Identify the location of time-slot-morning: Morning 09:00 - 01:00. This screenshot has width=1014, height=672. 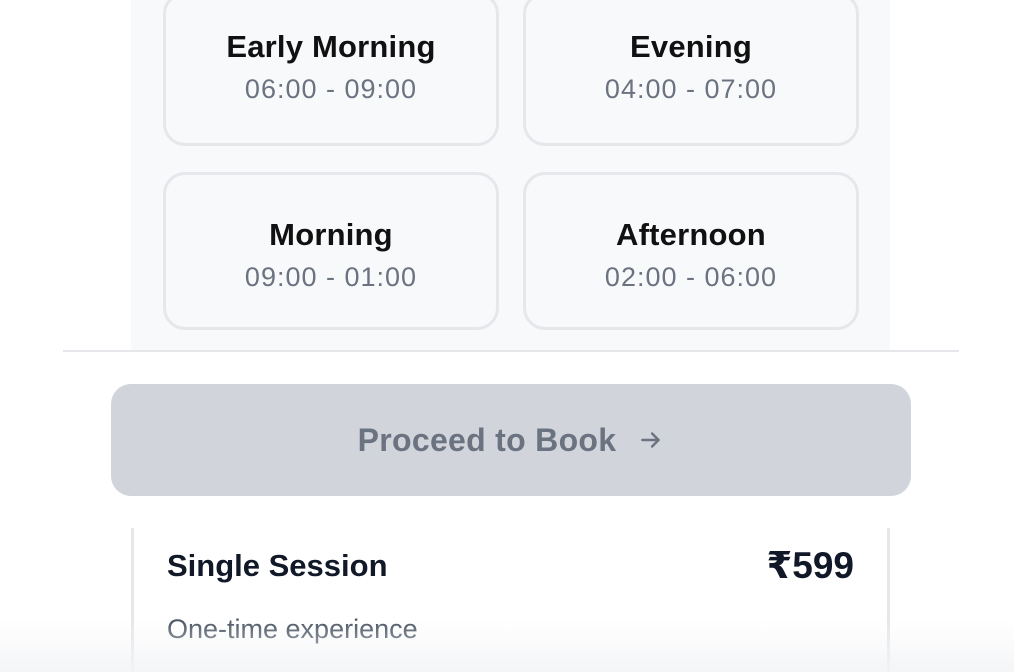
(331, 251).